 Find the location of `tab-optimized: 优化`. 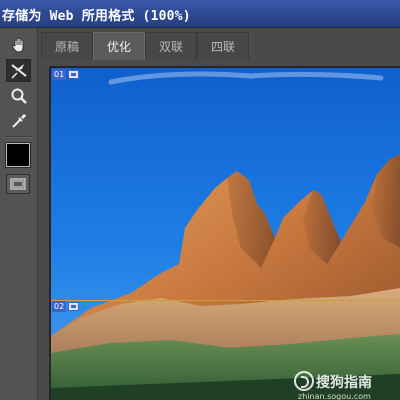

tab-optimized: 优化 is located at coordinates (119, 46).